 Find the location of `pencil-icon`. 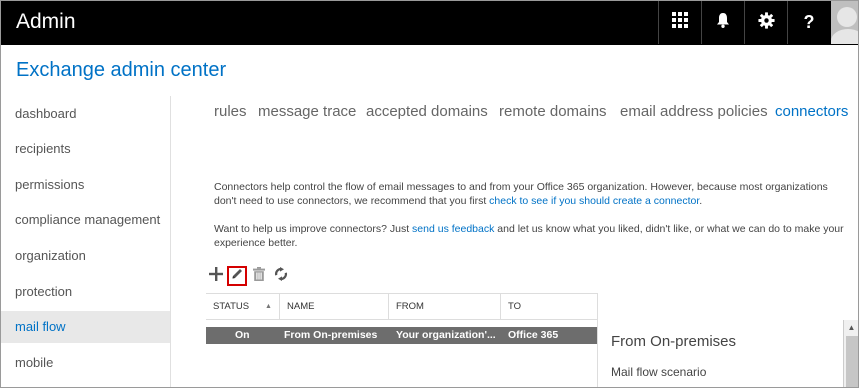

pencil-icon is located at coordinates (237, 276).